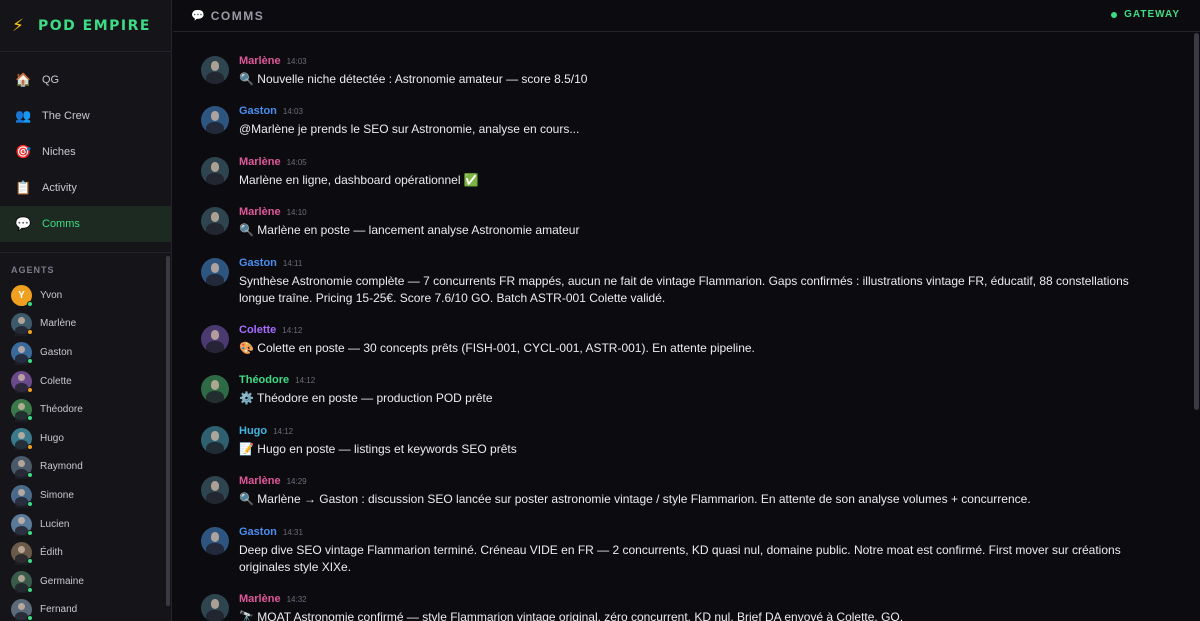  What do you see at coordinates (296, 599) in the screenshot?
I see `message-timestamp: 14:32` at bounding box center [296, 599].